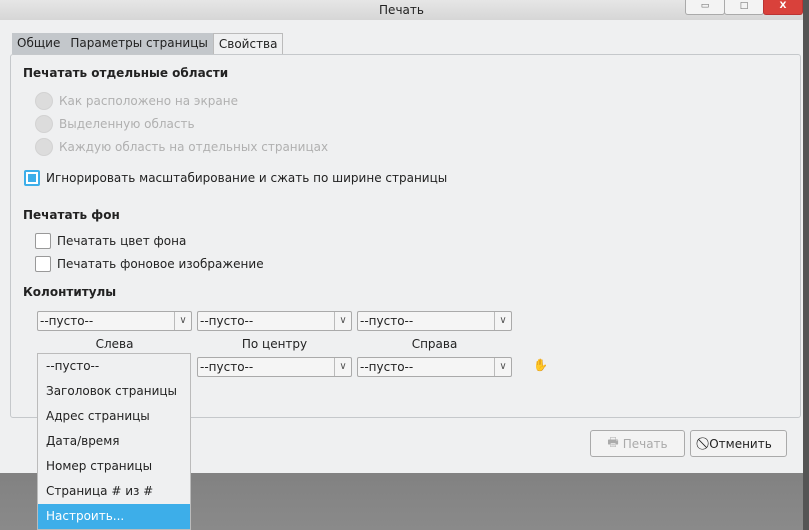 Image resolution: width=809 pixels, height=530 pixels. I want to click on background-heading: Печатать фон, so click(71, 215).